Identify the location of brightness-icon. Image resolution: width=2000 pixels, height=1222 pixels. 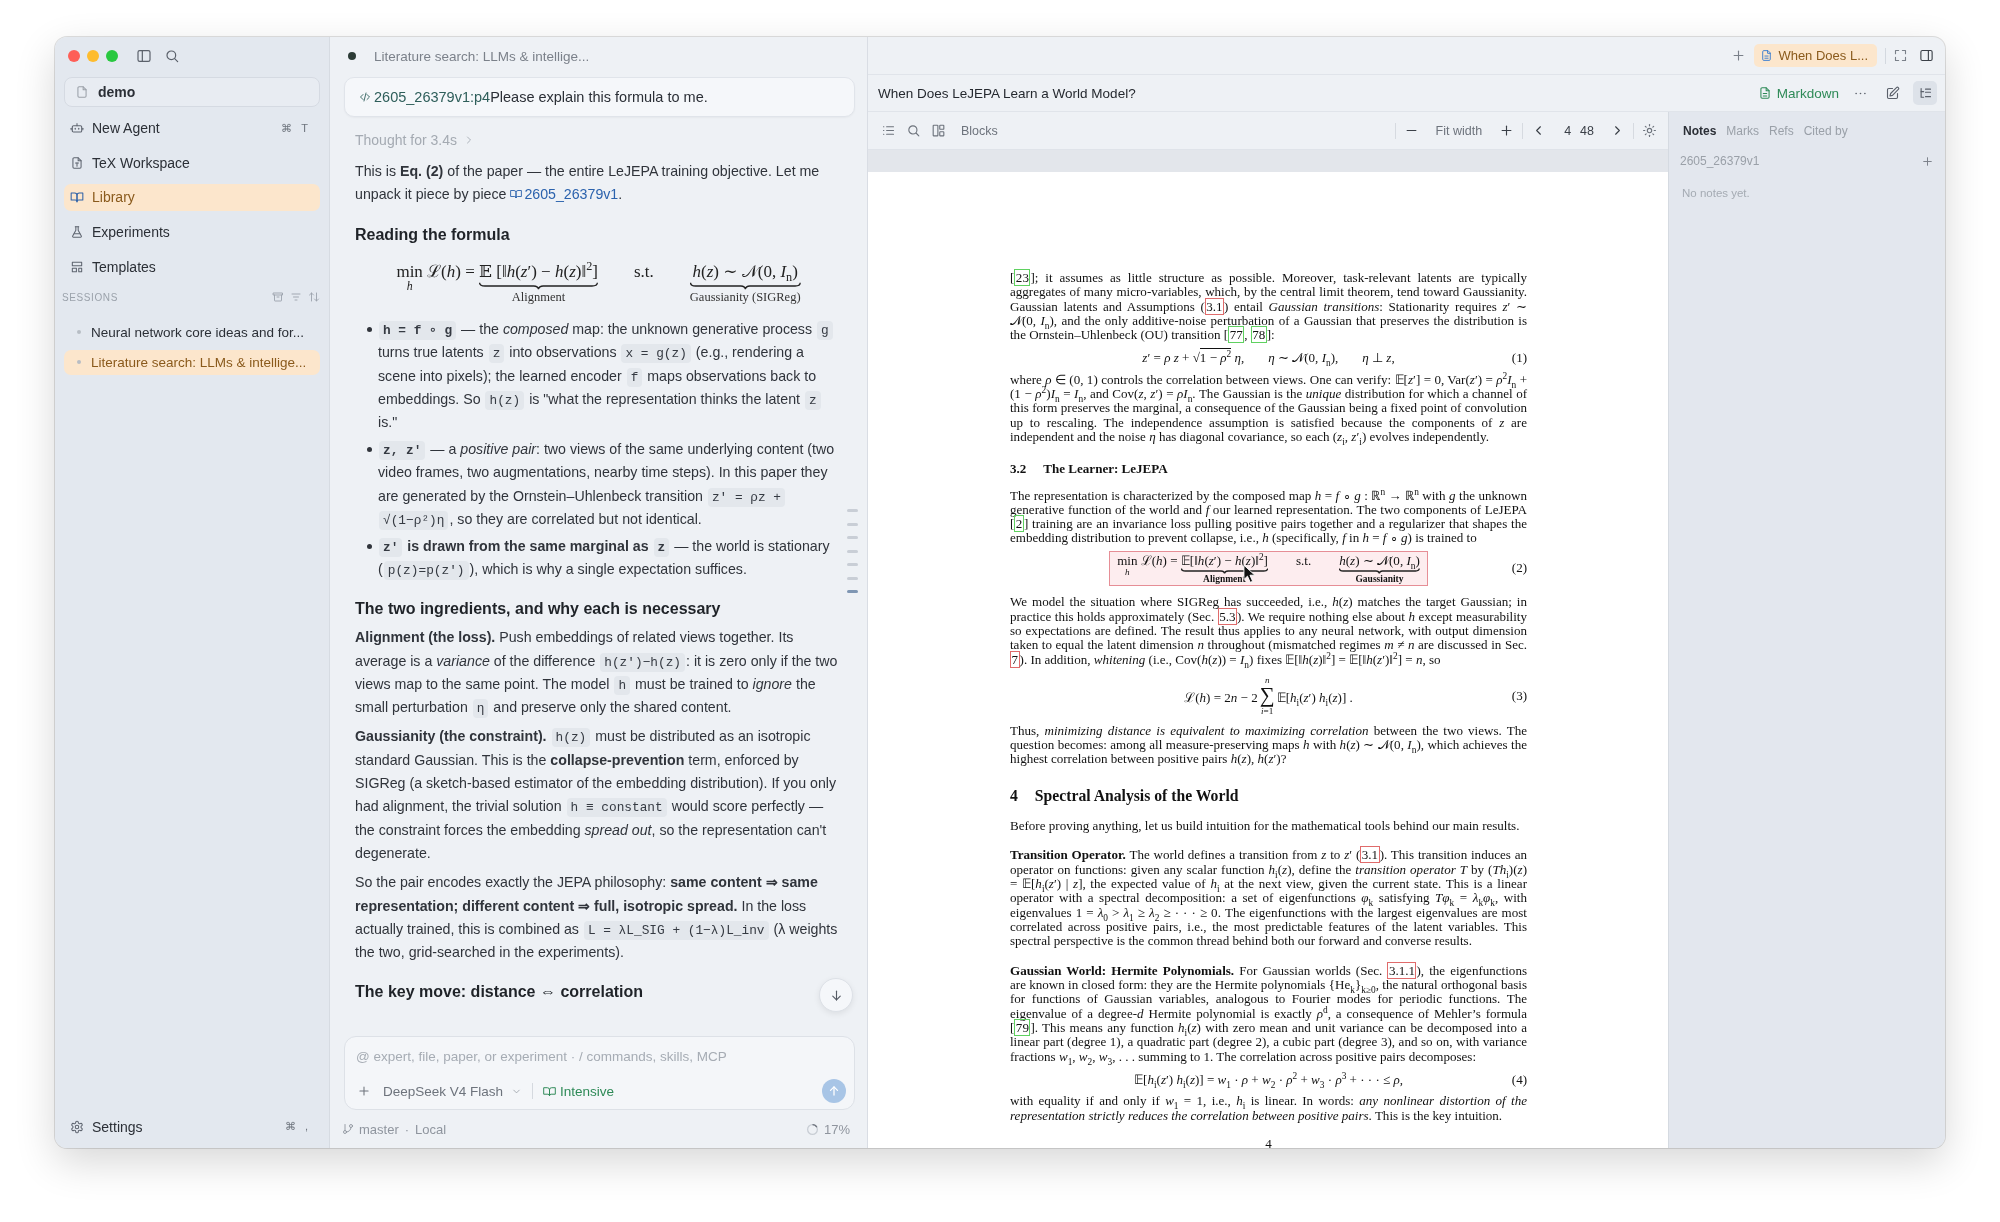
(1649, 130).